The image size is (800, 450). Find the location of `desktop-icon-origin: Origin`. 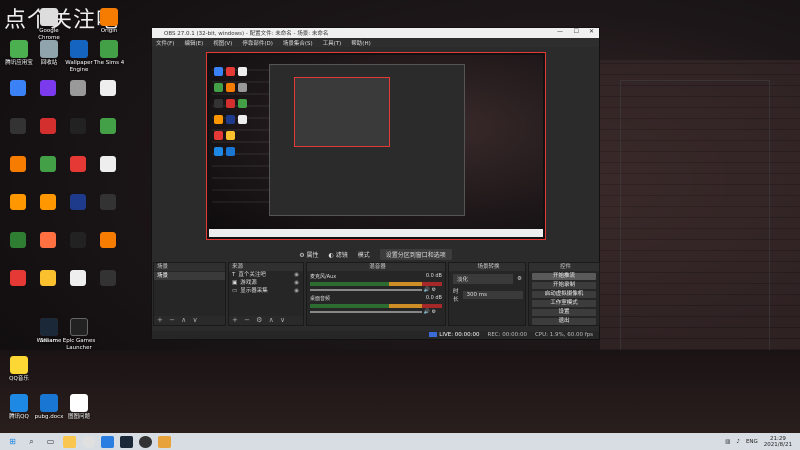

desktop-icon-origin: Origin is located at coordinates (109, 21).